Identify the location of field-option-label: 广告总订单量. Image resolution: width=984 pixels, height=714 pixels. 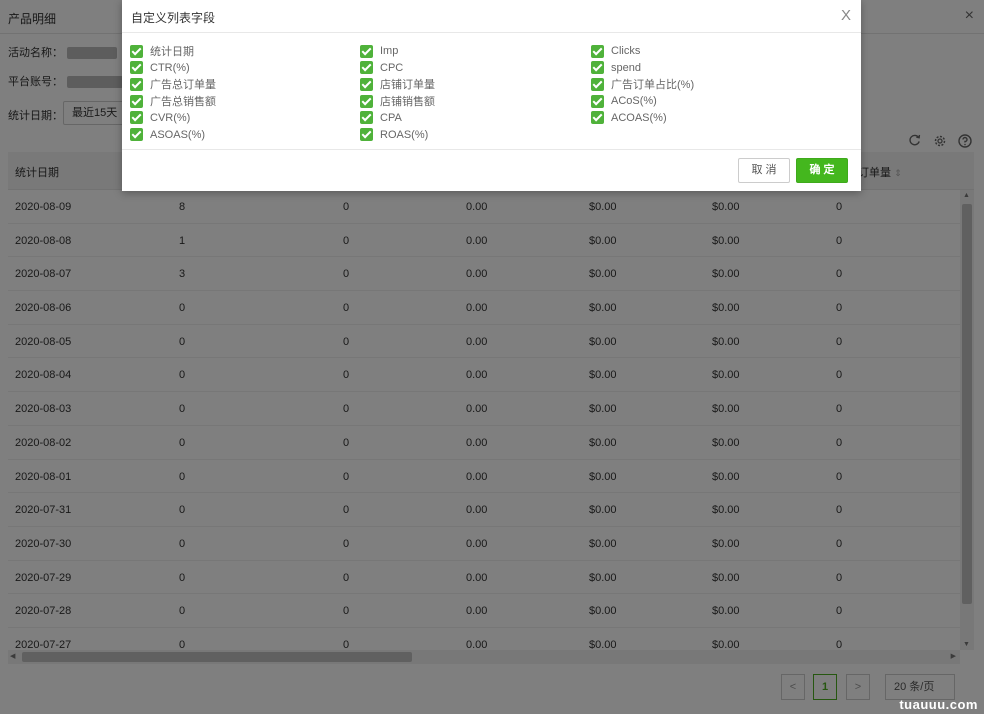
(183, 85).